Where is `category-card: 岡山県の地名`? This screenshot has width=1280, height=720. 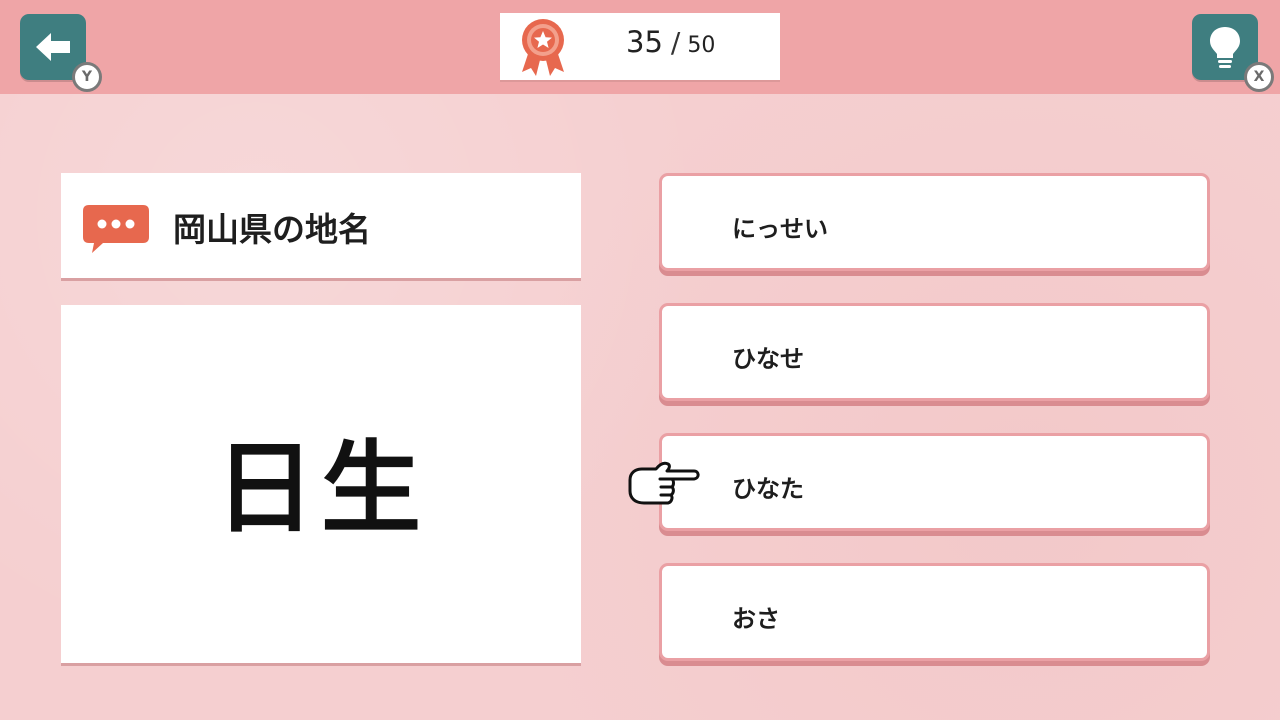
category-card: 岡山県の地名 is located at coordinates (321, 227).